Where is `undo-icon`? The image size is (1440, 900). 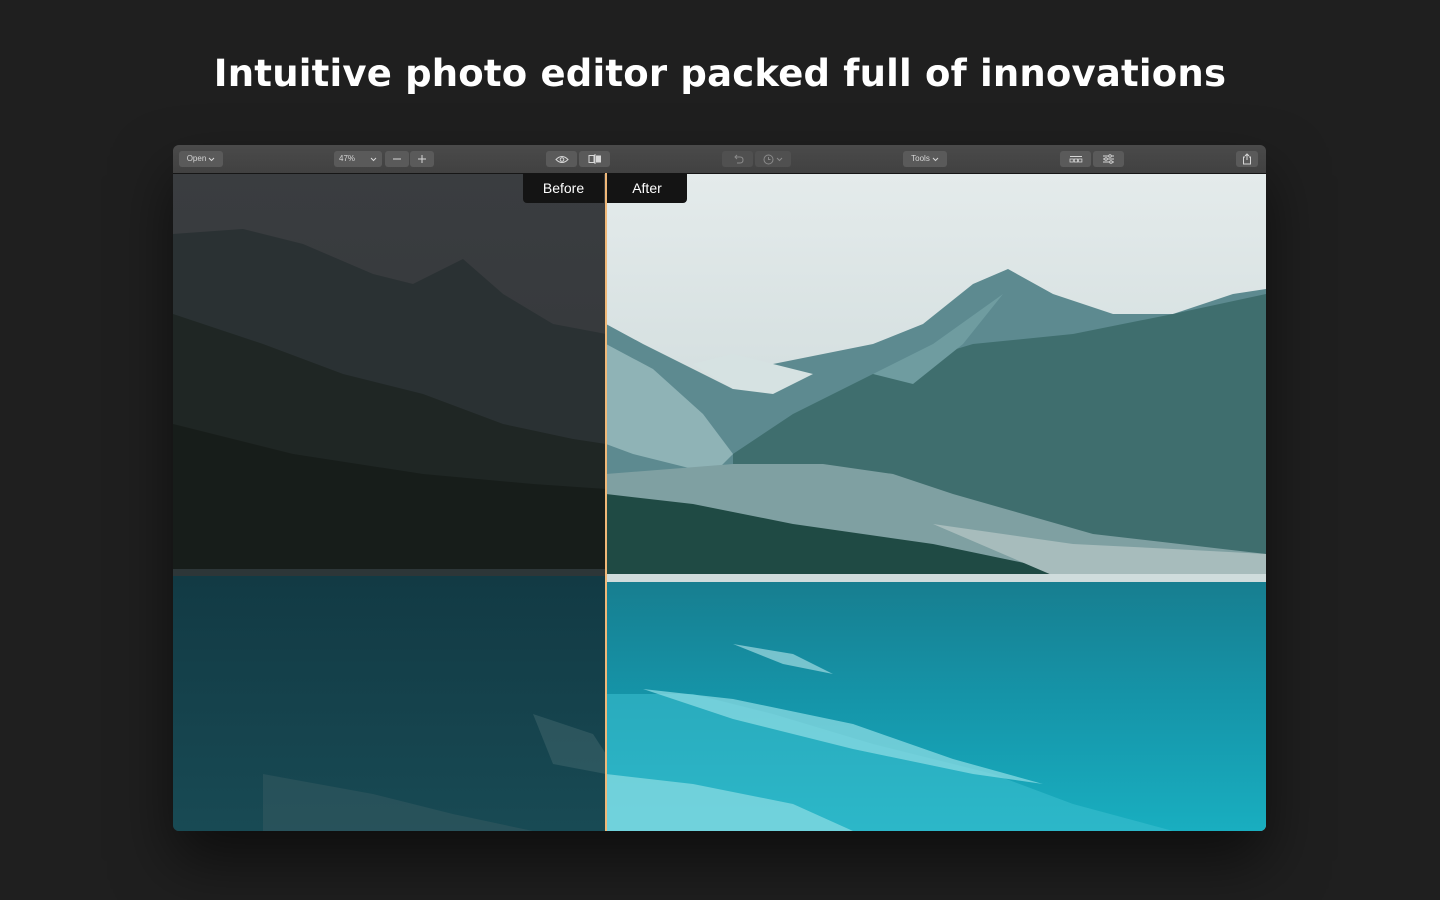 undo-icon is located at coordinates (738, 159).